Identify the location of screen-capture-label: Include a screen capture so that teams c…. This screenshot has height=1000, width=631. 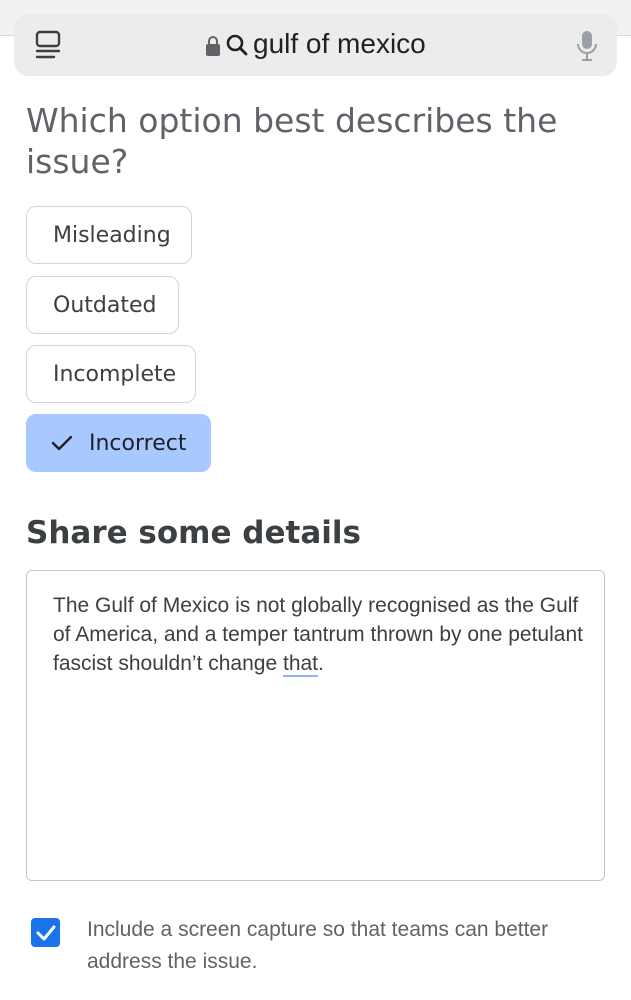
(352, 946).